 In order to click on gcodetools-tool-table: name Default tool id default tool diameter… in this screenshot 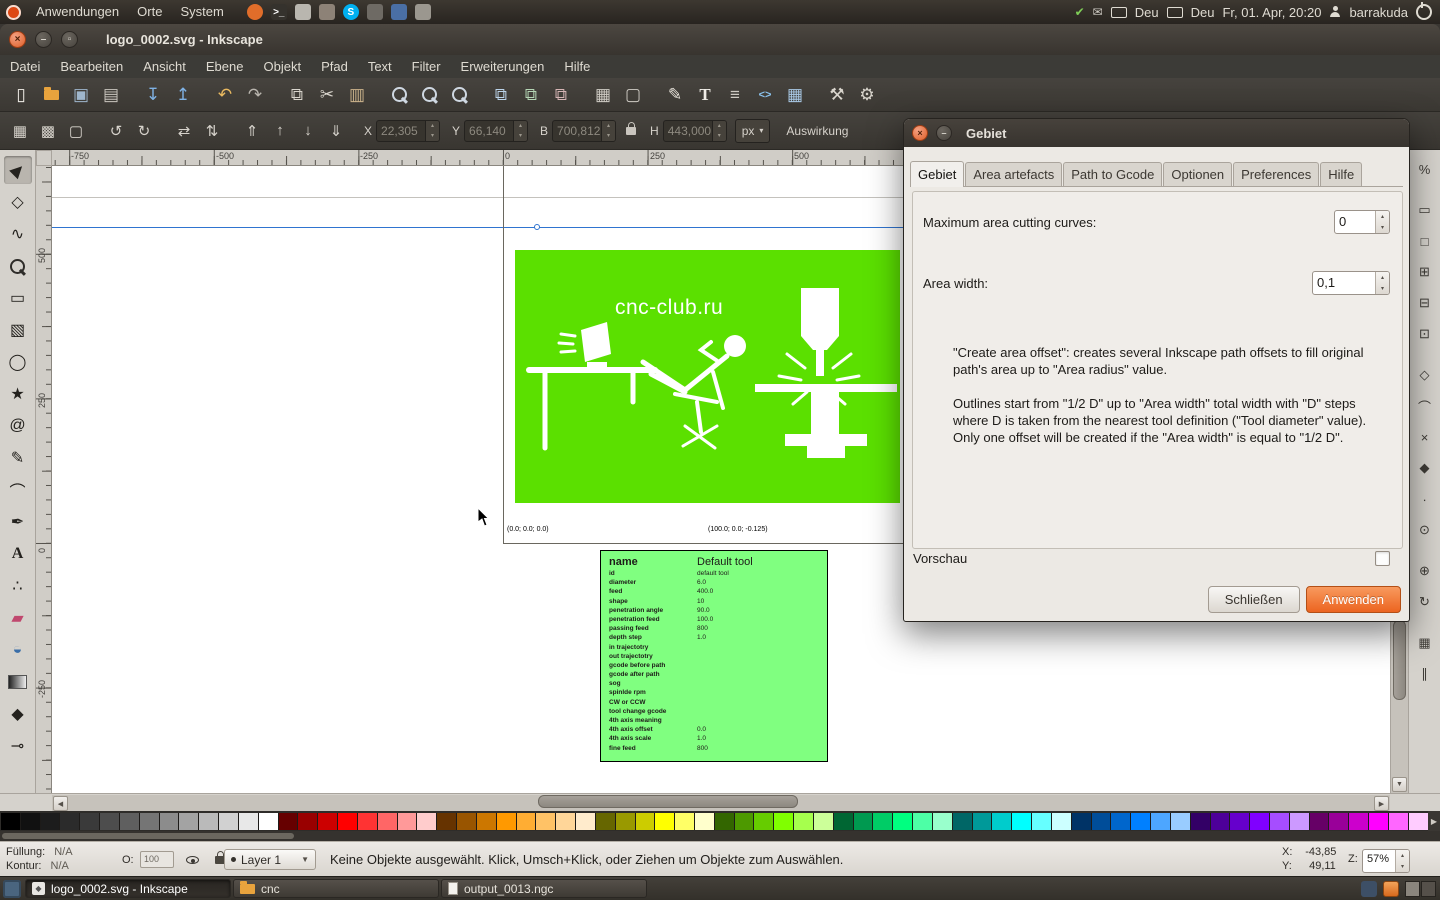, I will do `click(714, 656)`.